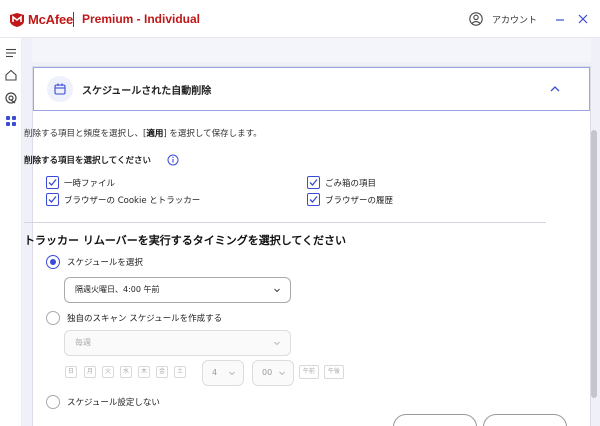 The height and width of the screenshot is (426, 600). Describe the element at coordinates (87, 161) in the screenshot. I see `items-label: 削除する項目を選択してください` at that location.